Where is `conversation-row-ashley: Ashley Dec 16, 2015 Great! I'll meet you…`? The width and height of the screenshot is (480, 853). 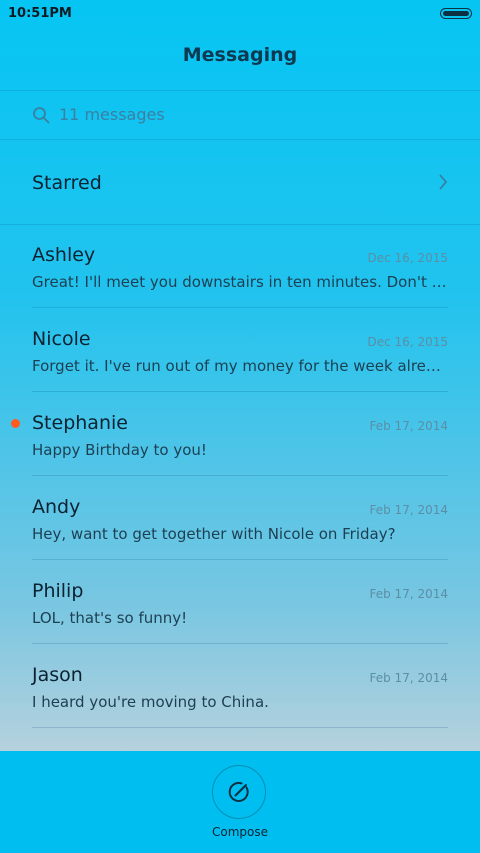
conversation-row-ashley: Ashley Dec 16, 2015 Great! I'll meet you… is located at coordinates (240, 266).